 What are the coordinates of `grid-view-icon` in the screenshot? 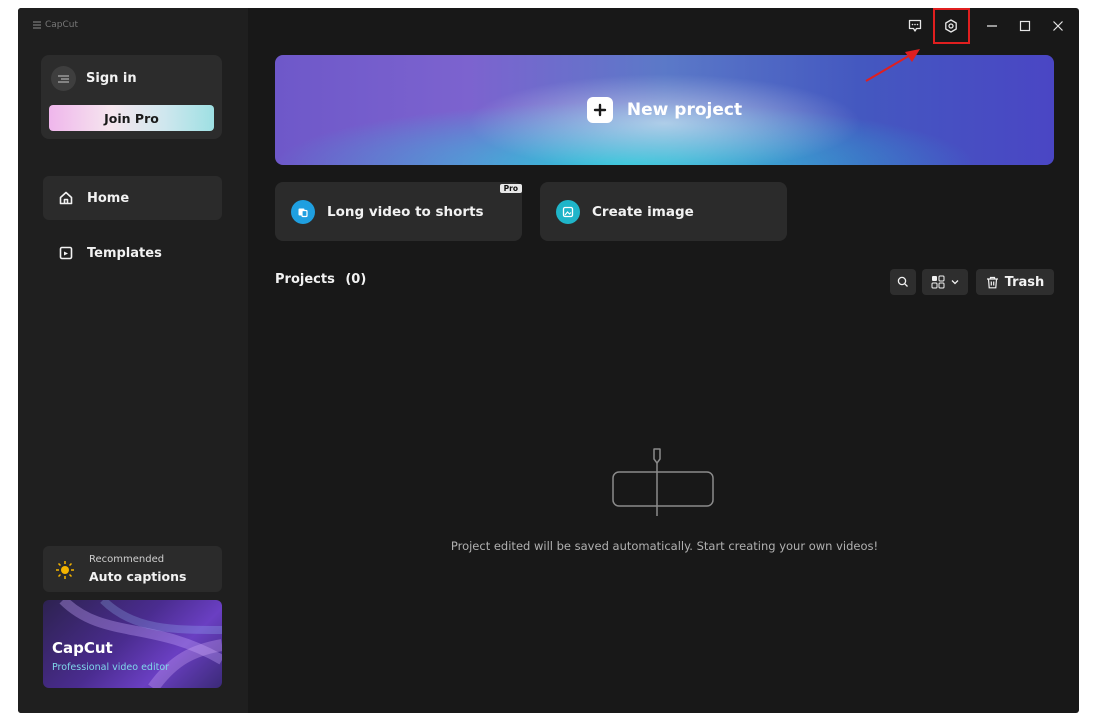 It's located at (938, 282).